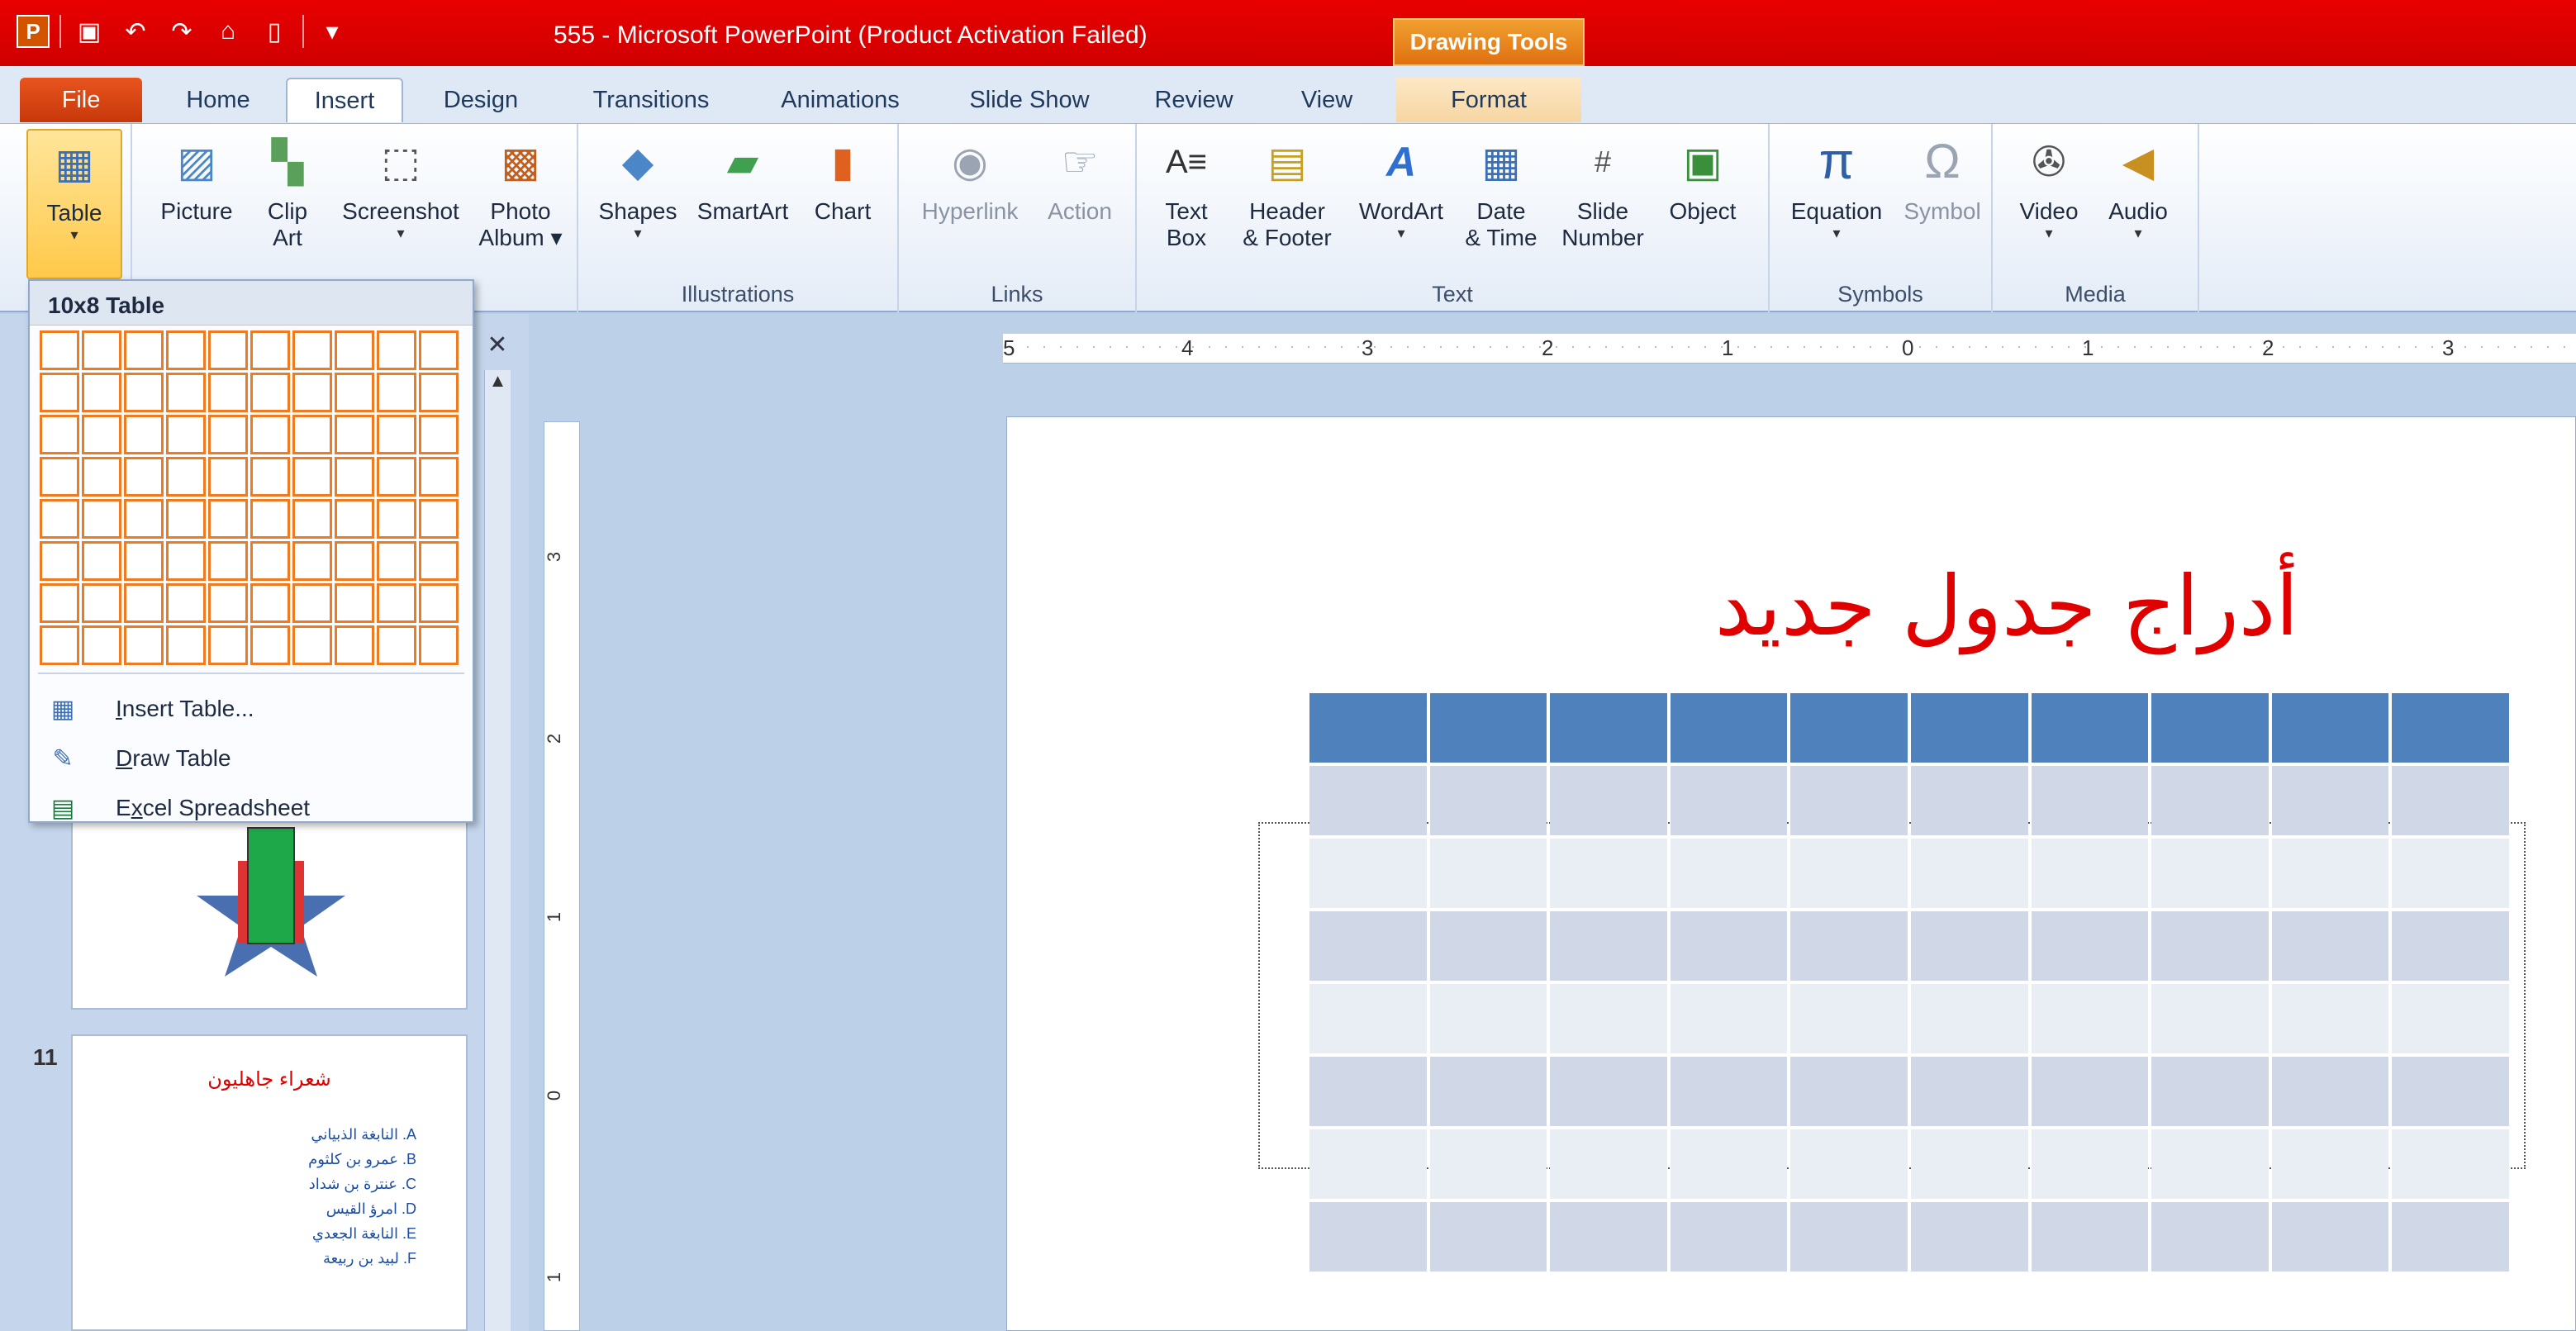 The width and height of the screenshot is (2576, 1331). I want to click on tab-file: File, so click(81, 100).